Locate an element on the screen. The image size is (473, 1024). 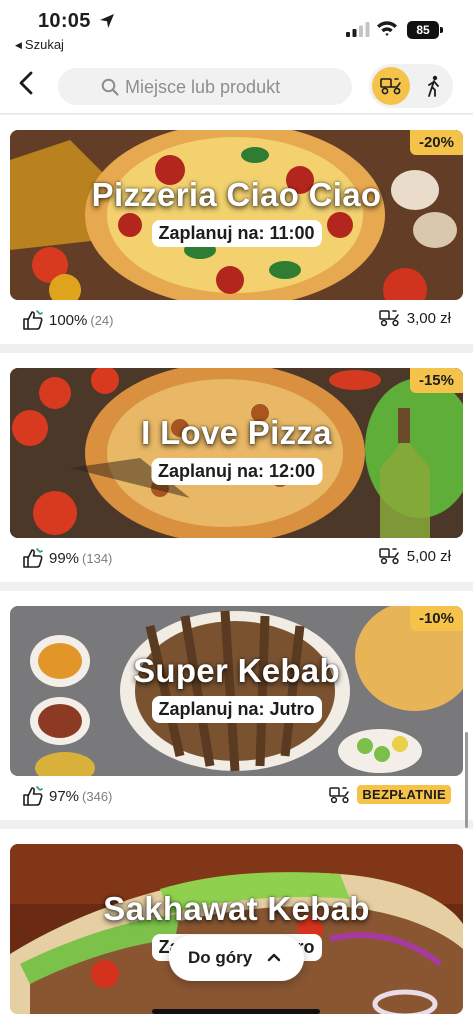
rating: 100% (24) is located at coordinates (68, 320).